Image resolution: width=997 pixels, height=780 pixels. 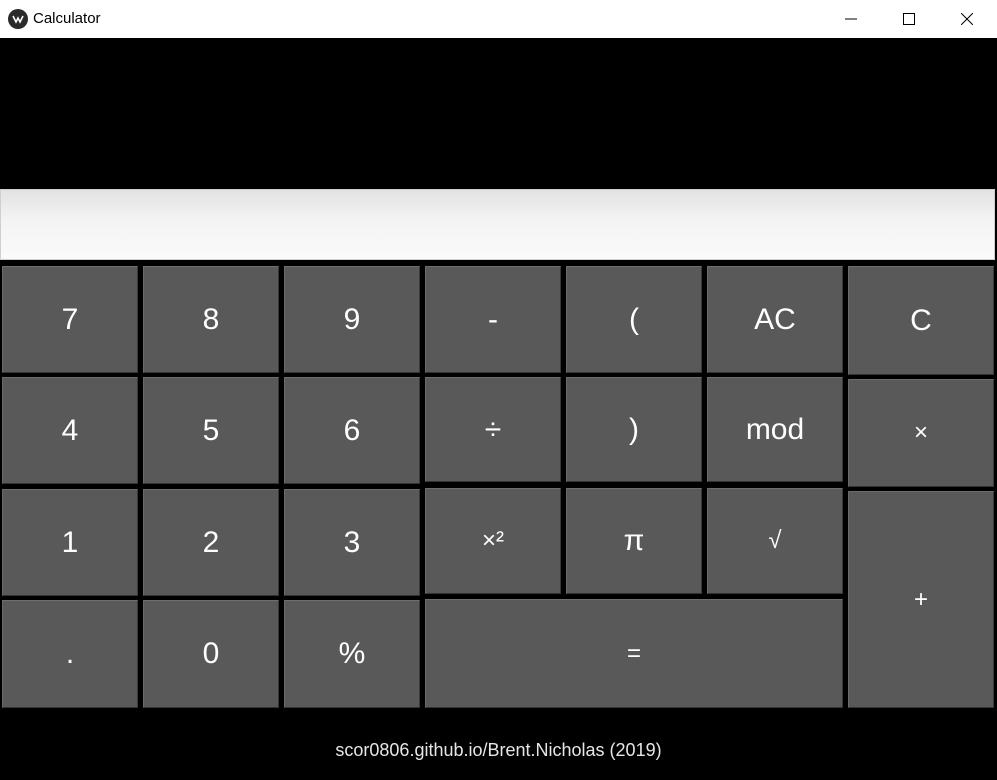 What do you see at coordinates (634, 429) in the screenshot?
I see `key-close-paren: )` at bounding box center [634, 429].